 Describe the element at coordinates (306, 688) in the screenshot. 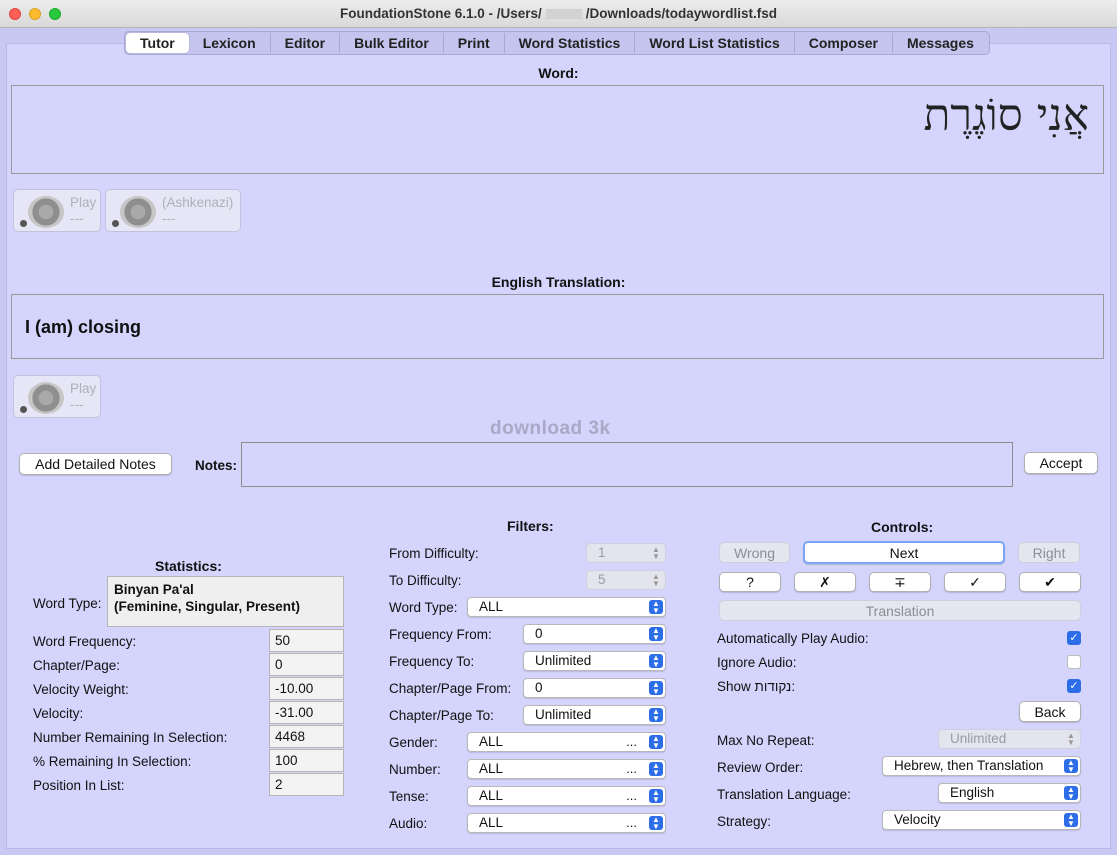

I see `velocity-weight-value: -10.00` at that location.